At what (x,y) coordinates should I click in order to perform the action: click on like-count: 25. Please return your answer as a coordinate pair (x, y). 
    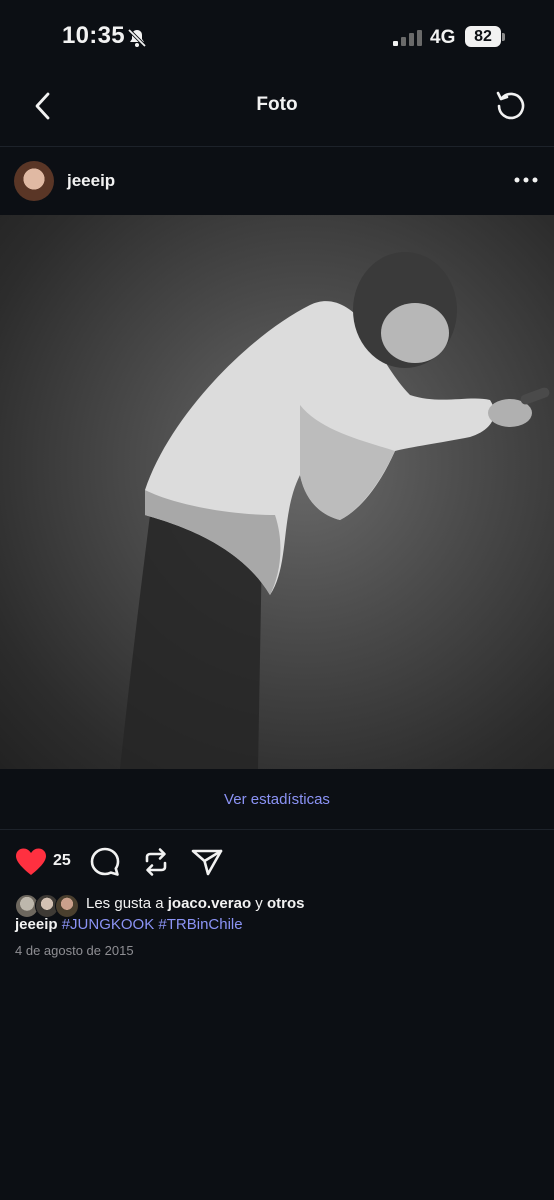
    Looking at the image, I should click on (62, 861).